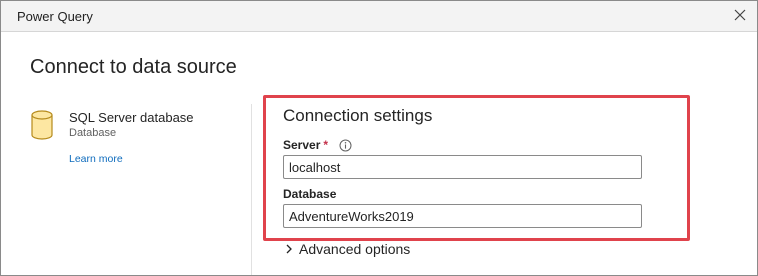  I want to click on server-label: Server *, so click(305, 145).